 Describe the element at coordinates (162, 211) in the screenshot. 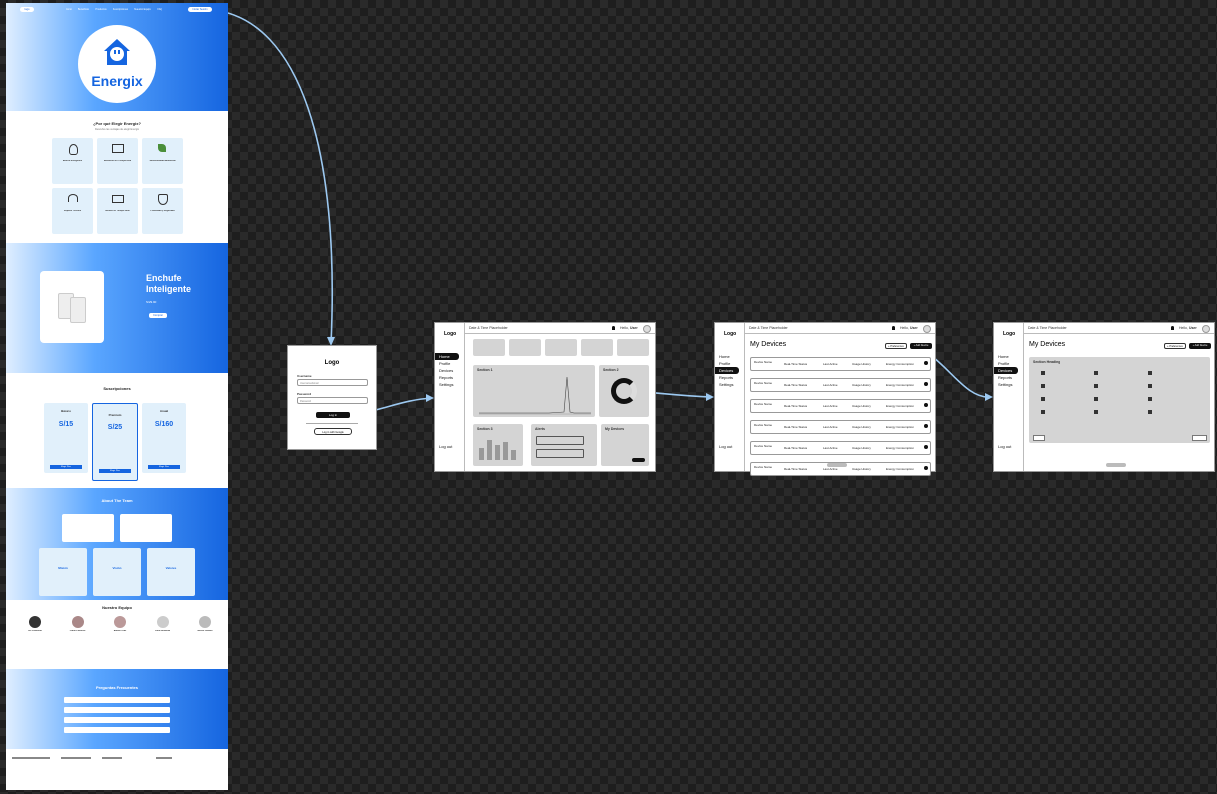

I see `why-card: Privacidad y Seguridad` at that location.